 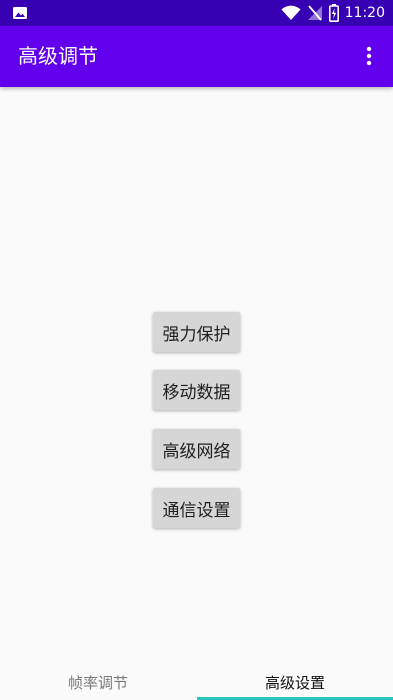 What do you see at coordinates (58, 56) in the screenshot?
I see `page-title: 高级调节` at bounding box center [58, 56].